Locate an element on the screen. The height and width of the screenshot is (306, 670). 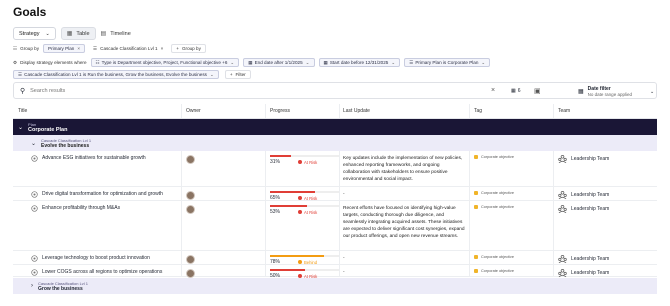
goal-title: Enhance profitability through M&As is located at coordinates (81, 208).